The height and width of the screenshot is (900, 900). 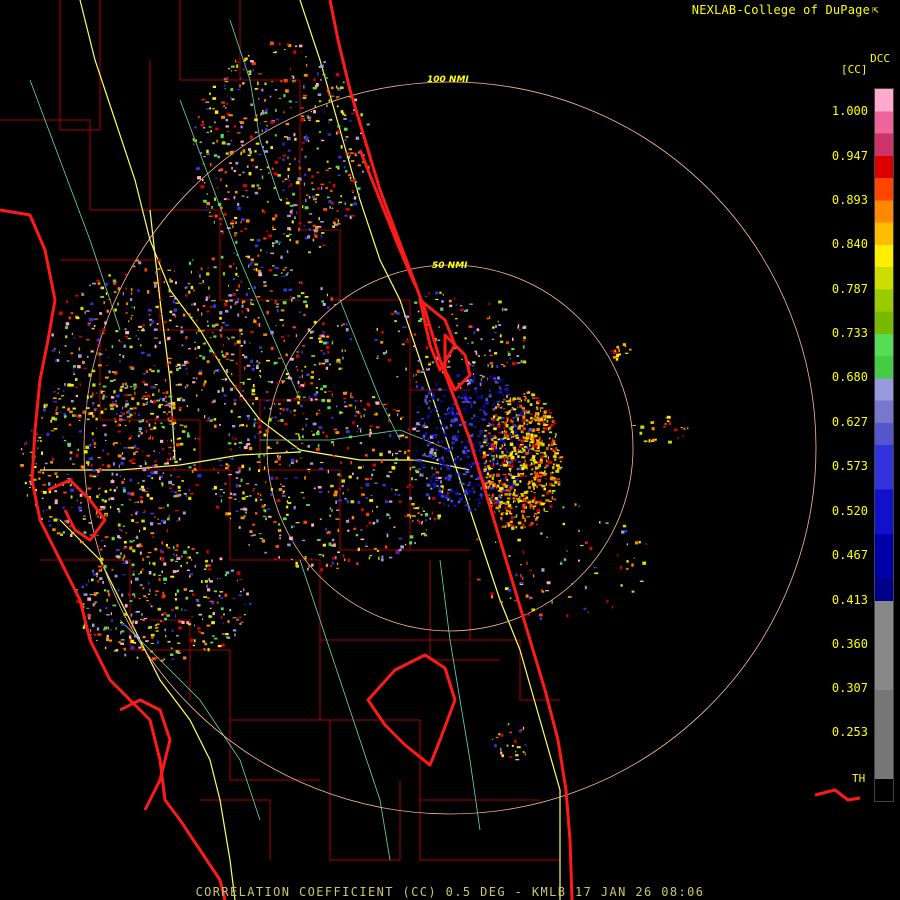 What do you see at coordinates (849, 466) in the screenshot?
I see `legend-tick: 0.573` at bounding box center [849, 466].